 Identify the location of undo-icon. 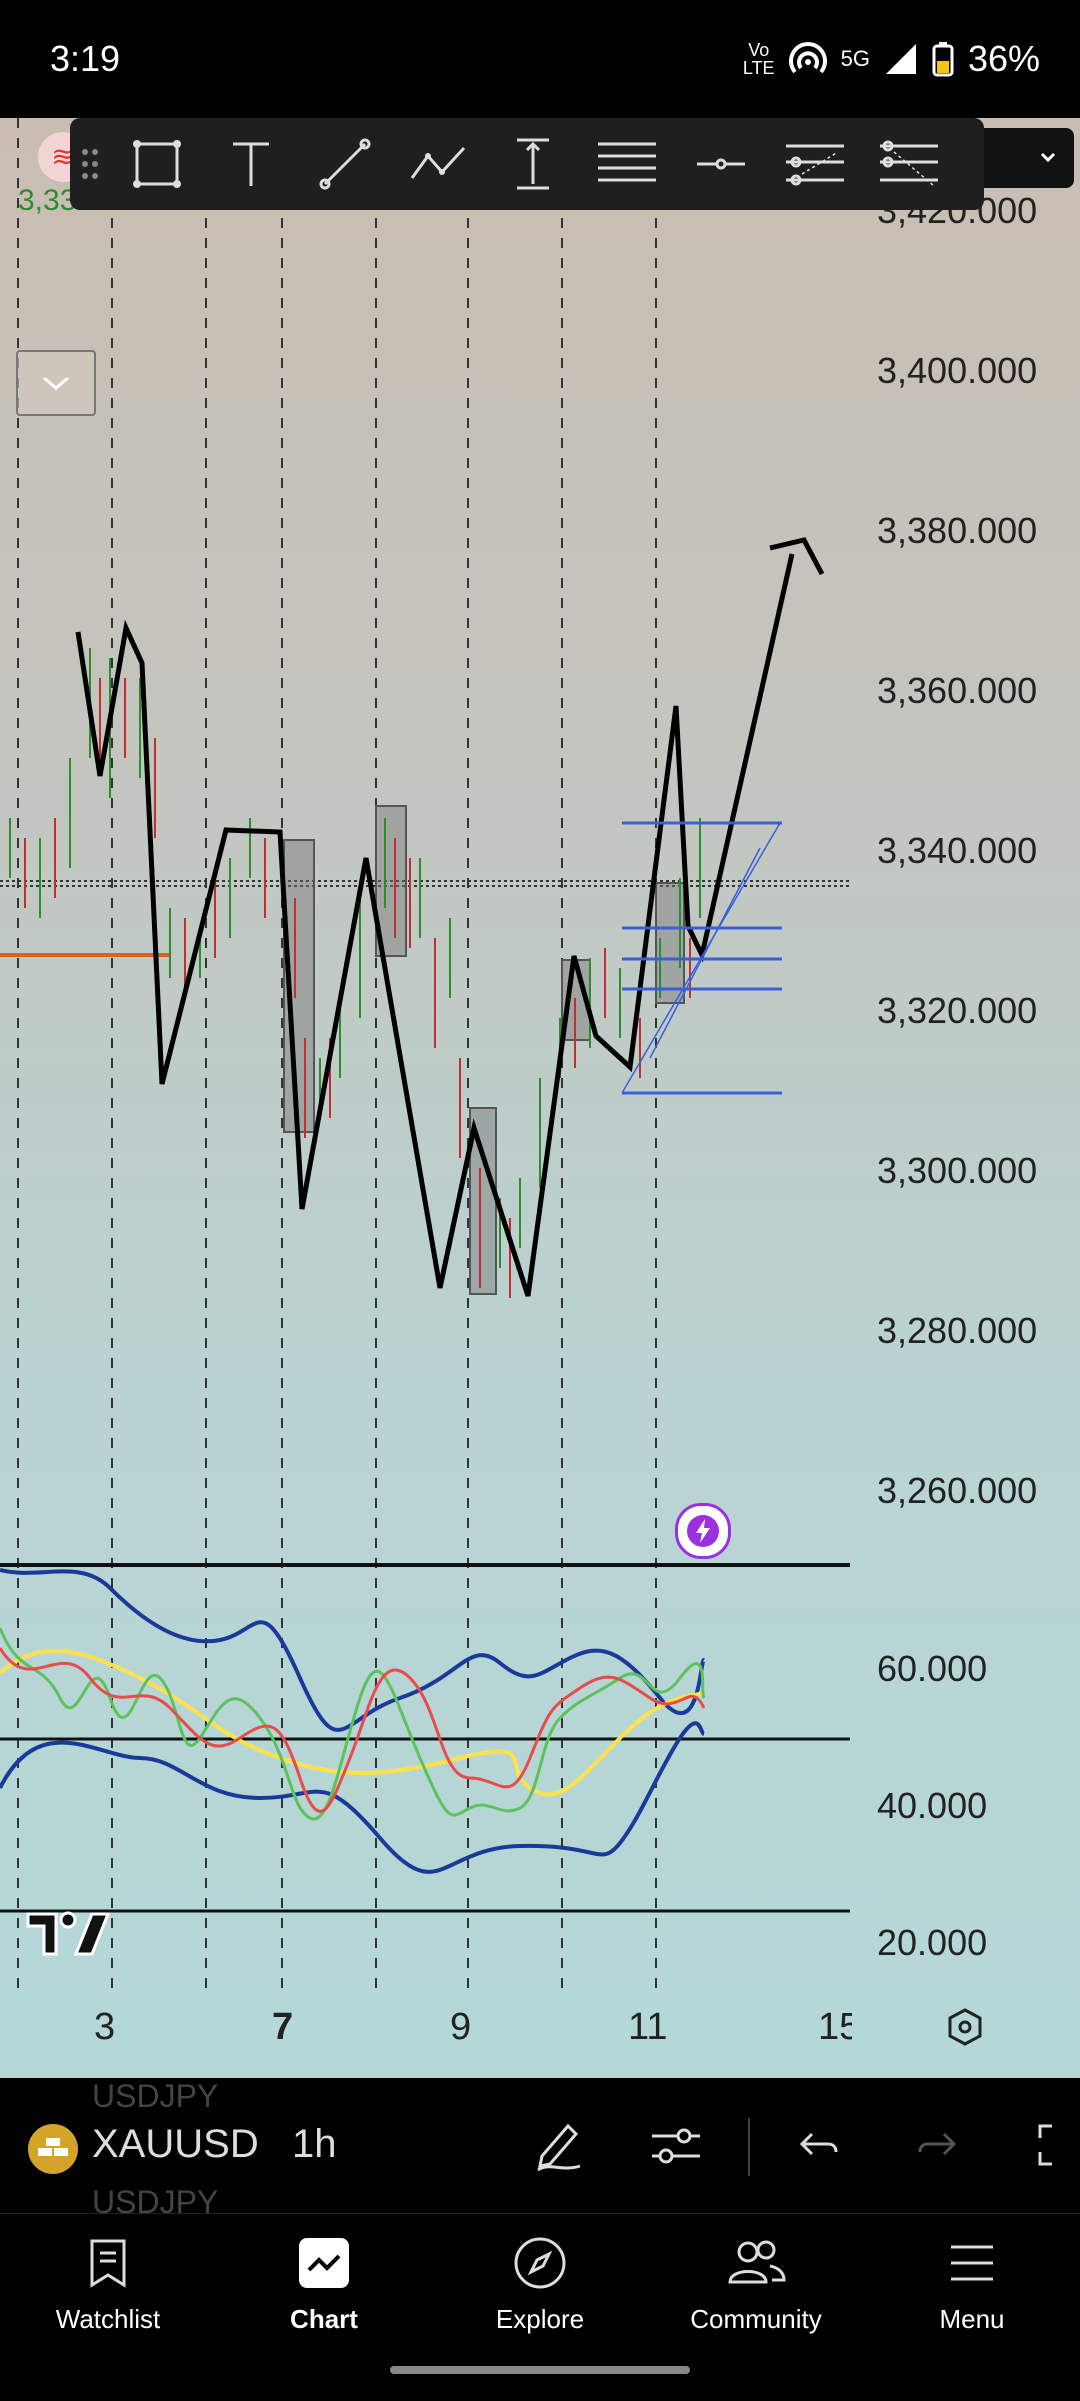
(818, 2144).